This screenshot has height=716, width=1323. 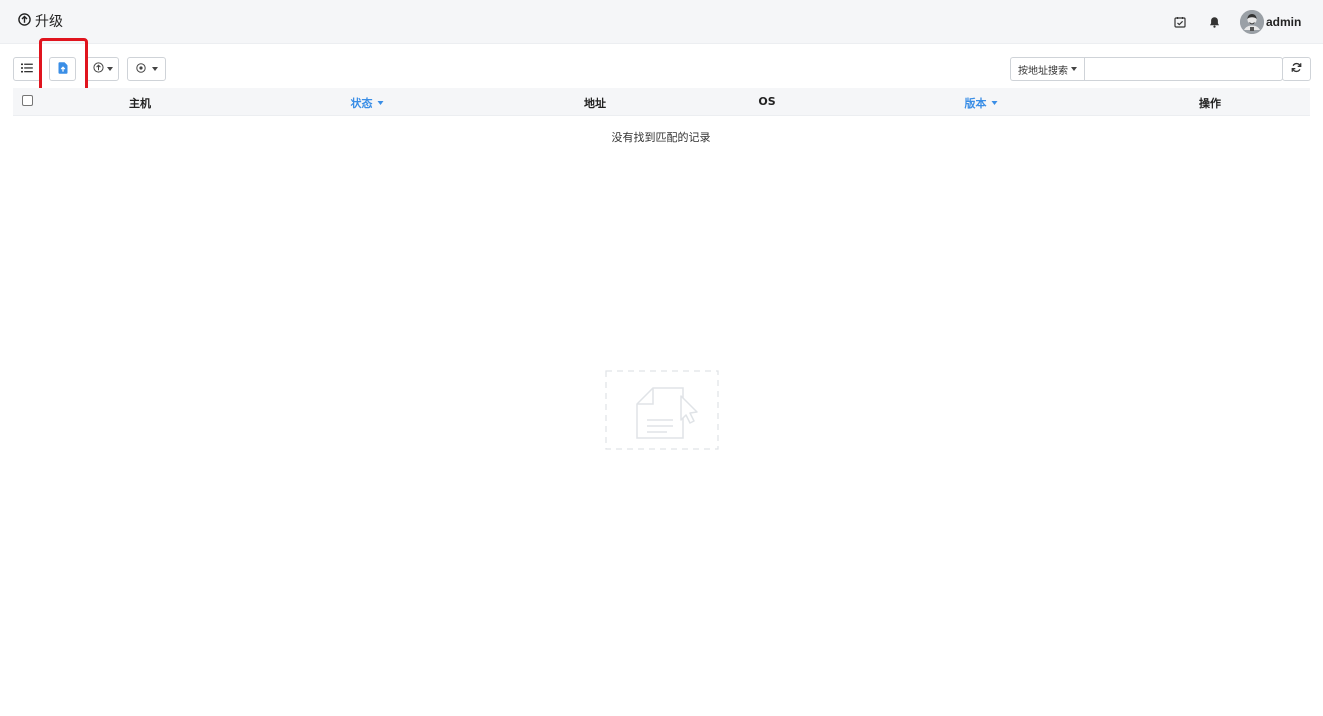 I want to click on list-view-button, so click(x=27, y=69).